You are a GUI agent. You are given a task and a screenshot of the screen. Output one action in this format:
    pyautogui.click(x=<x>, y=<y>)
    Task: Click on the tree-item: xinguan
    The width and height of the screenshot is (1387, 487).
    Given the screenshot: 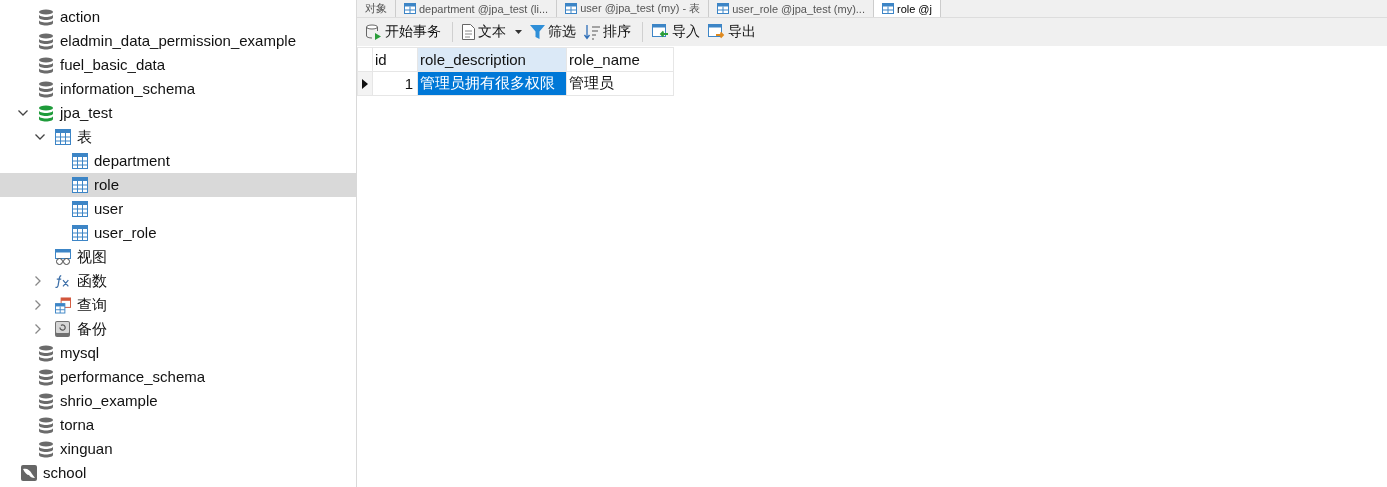 What is the action you would take?
    pyautogui.click(x=178, y=449)
    